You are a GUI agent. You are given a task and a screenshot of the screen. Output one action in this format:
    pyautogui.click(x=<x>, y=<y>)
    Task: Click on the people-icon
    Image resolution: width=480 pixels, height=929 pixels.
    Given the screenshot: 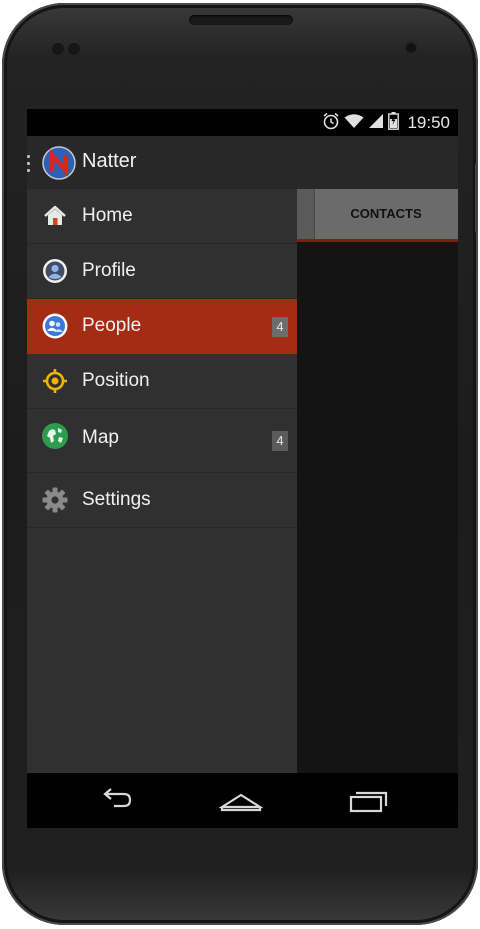 What is the action you would take?
    pyautogui.click(x=55, y=326)
    